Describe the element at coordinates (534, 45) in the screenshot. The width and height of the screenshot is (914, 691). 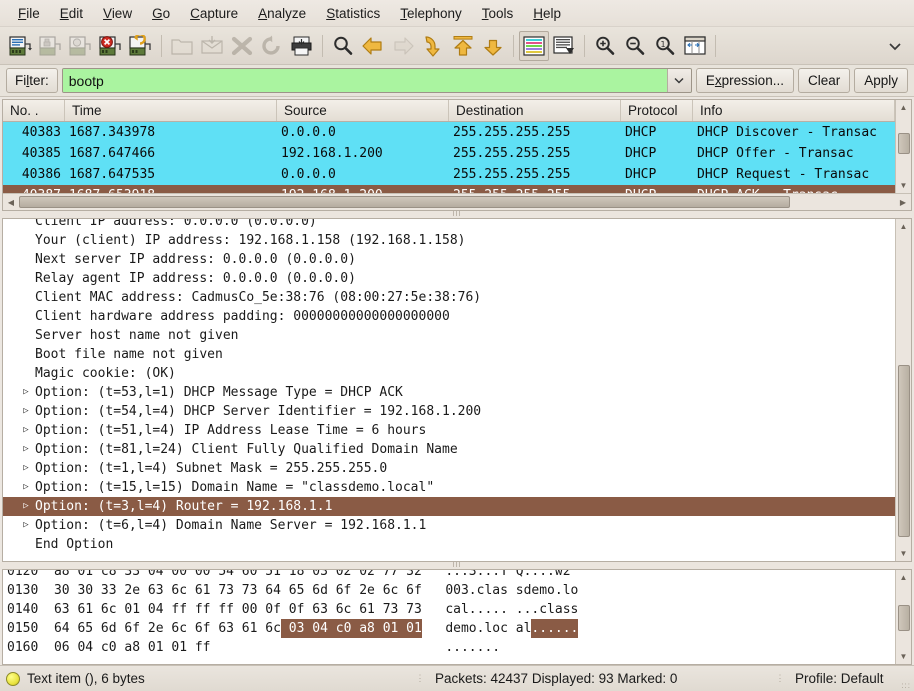
I see `colorize-packet-list-icon` at that location.